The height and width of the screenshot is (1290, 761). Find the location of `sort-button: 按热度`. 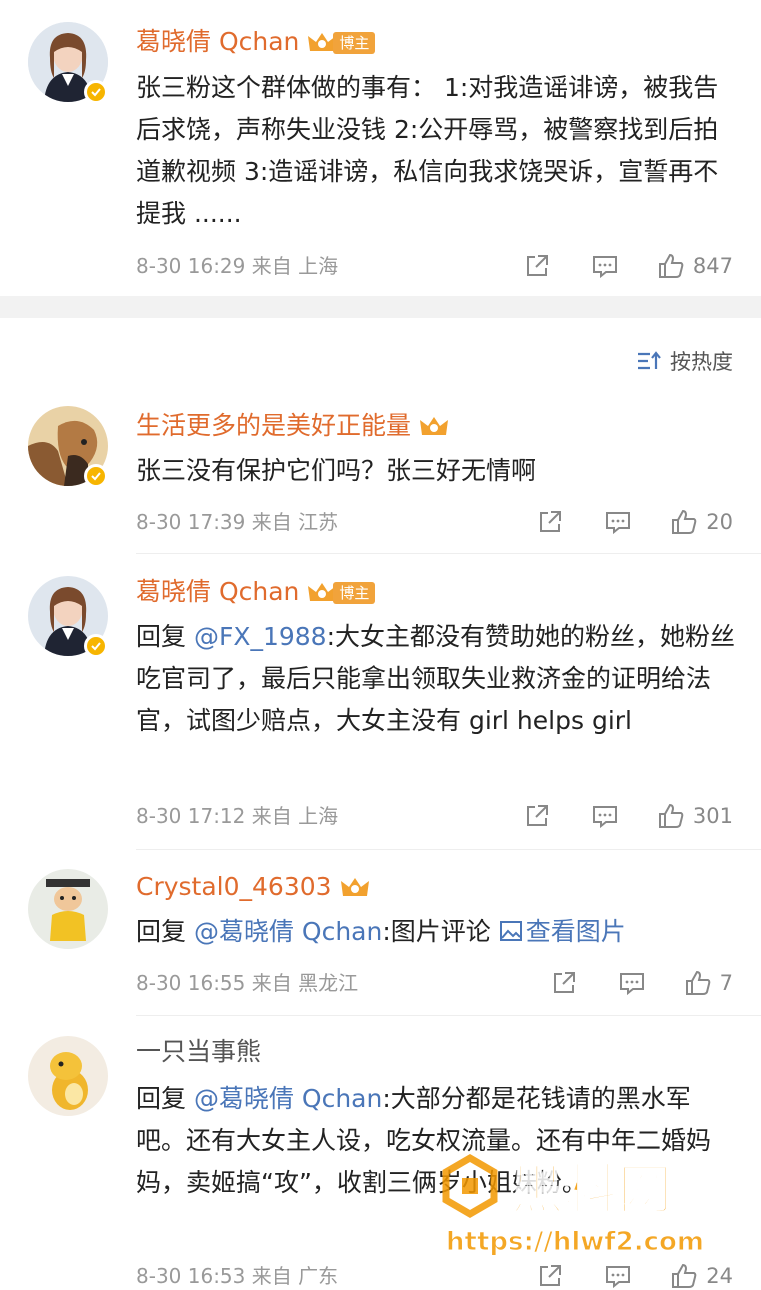

sort-button: 按热度 is located at coordinates (684, 361).